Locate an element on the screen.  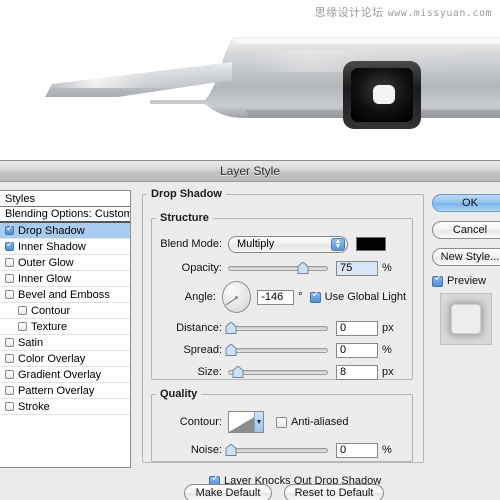
styles-list-header: Styles is located at coordinates (65, 199).